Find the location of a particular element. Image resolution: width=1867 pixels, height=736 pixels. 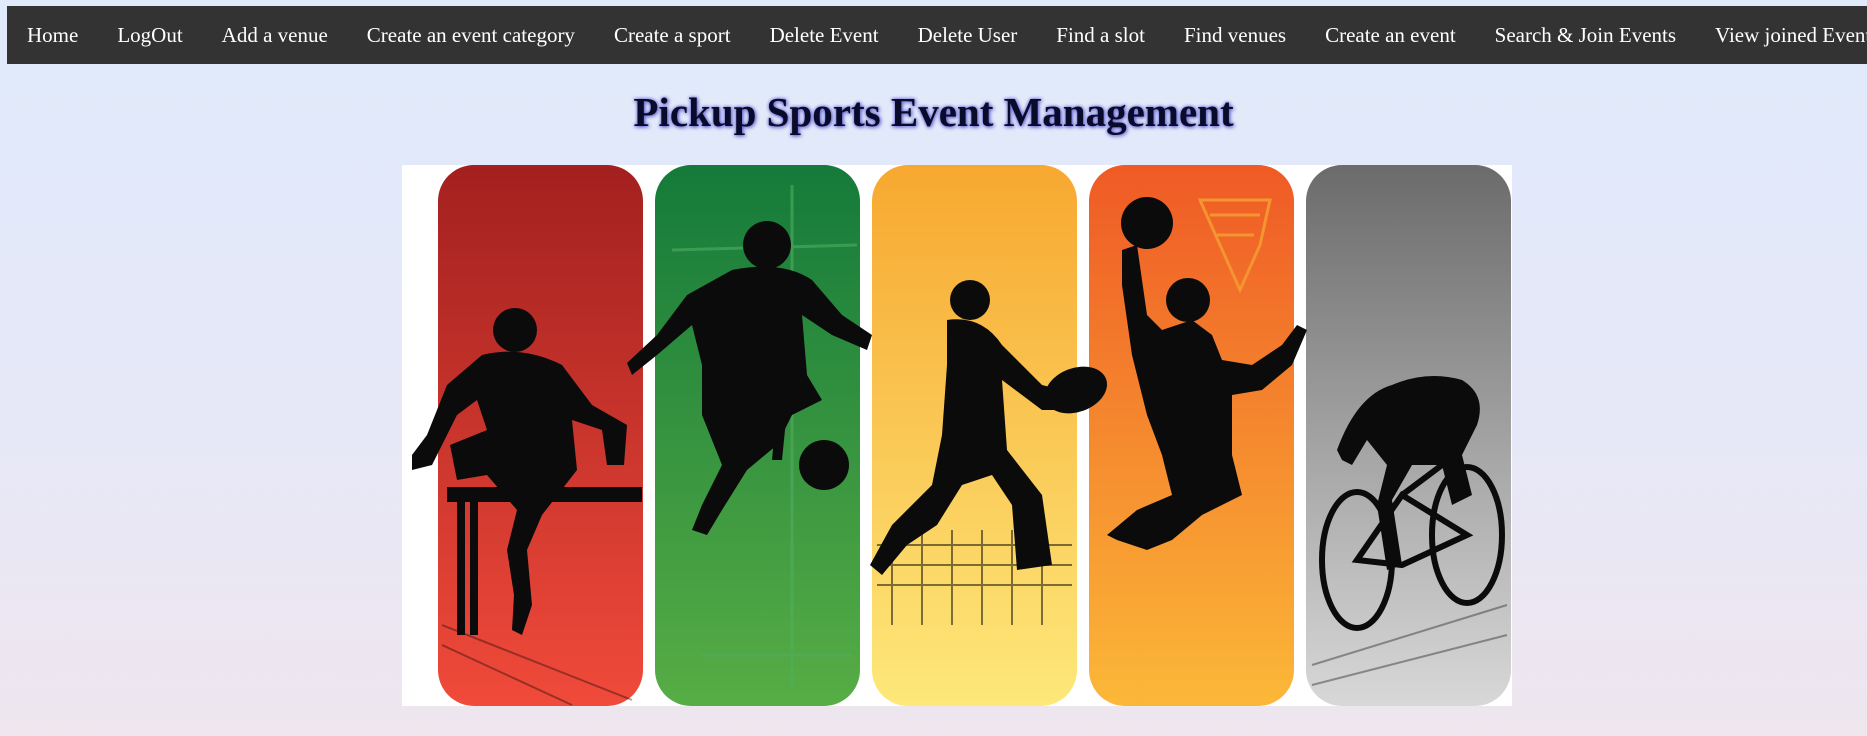

nav-create-sport: Create a sport is located at coordinates (672, 35).